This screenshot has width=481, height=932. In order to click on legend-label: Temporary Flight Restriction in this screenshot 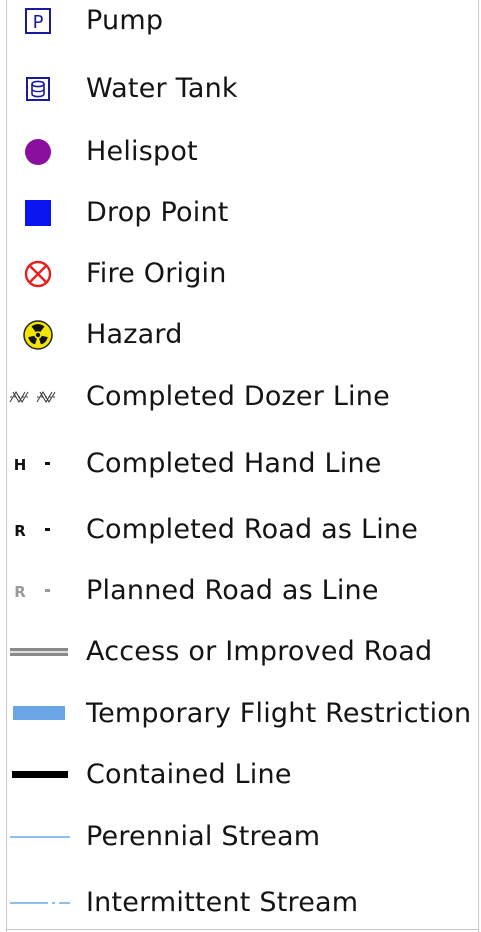, I will do `click(279, 713)`.